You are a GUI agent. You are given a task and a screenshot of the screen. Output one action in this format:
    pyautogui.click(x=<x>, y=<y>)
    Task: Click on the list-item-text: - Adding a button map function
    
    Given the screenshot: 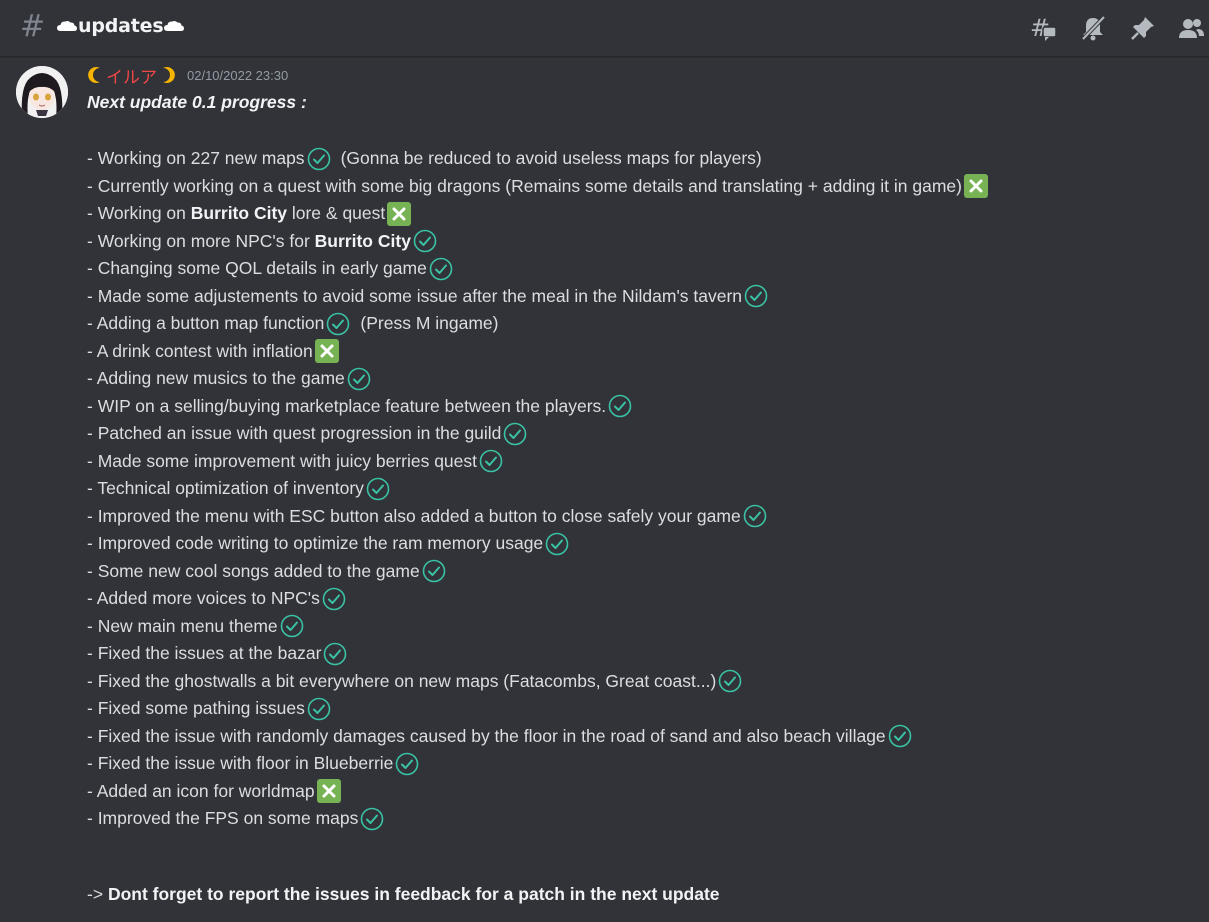 What is the action you would take?
    pyautogui.click(x=205, y=324)
    